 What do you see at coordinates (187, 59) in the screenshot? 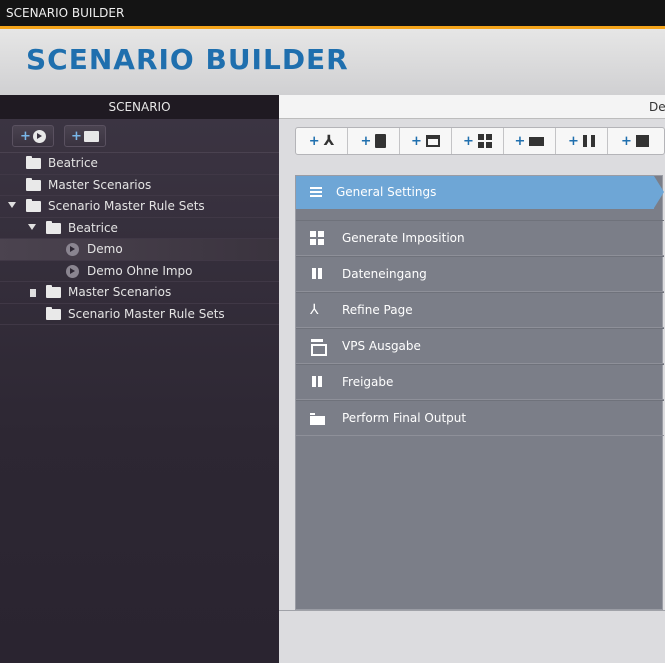
I see `app-title: SCENARIO BUILDER` at bounding box center [187, 59].